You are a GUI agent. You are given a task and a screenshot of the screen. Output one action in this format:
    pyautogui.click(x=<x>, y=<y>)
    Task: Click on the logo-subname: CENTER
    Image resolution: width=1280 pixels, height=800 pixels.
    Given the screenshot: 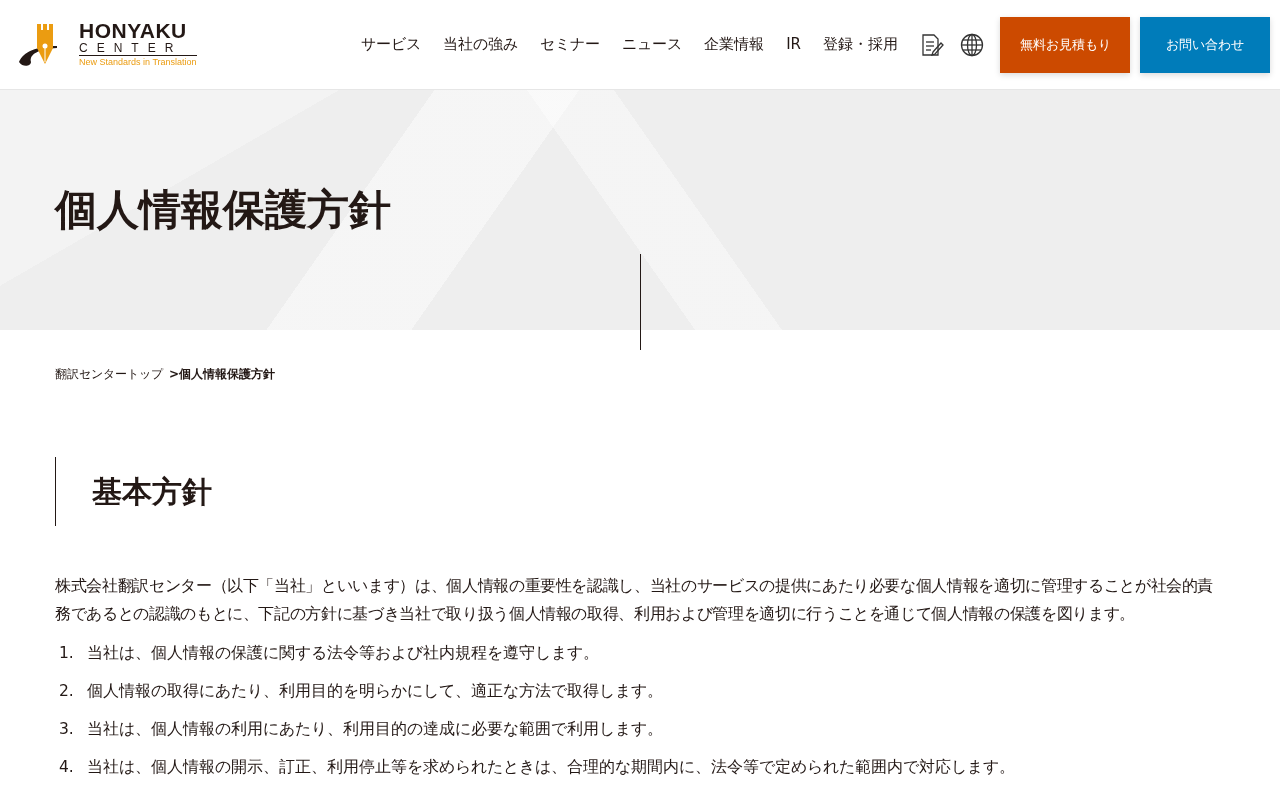 What is the action you would take?
    pyautogui.click(x=138, y=48)
    